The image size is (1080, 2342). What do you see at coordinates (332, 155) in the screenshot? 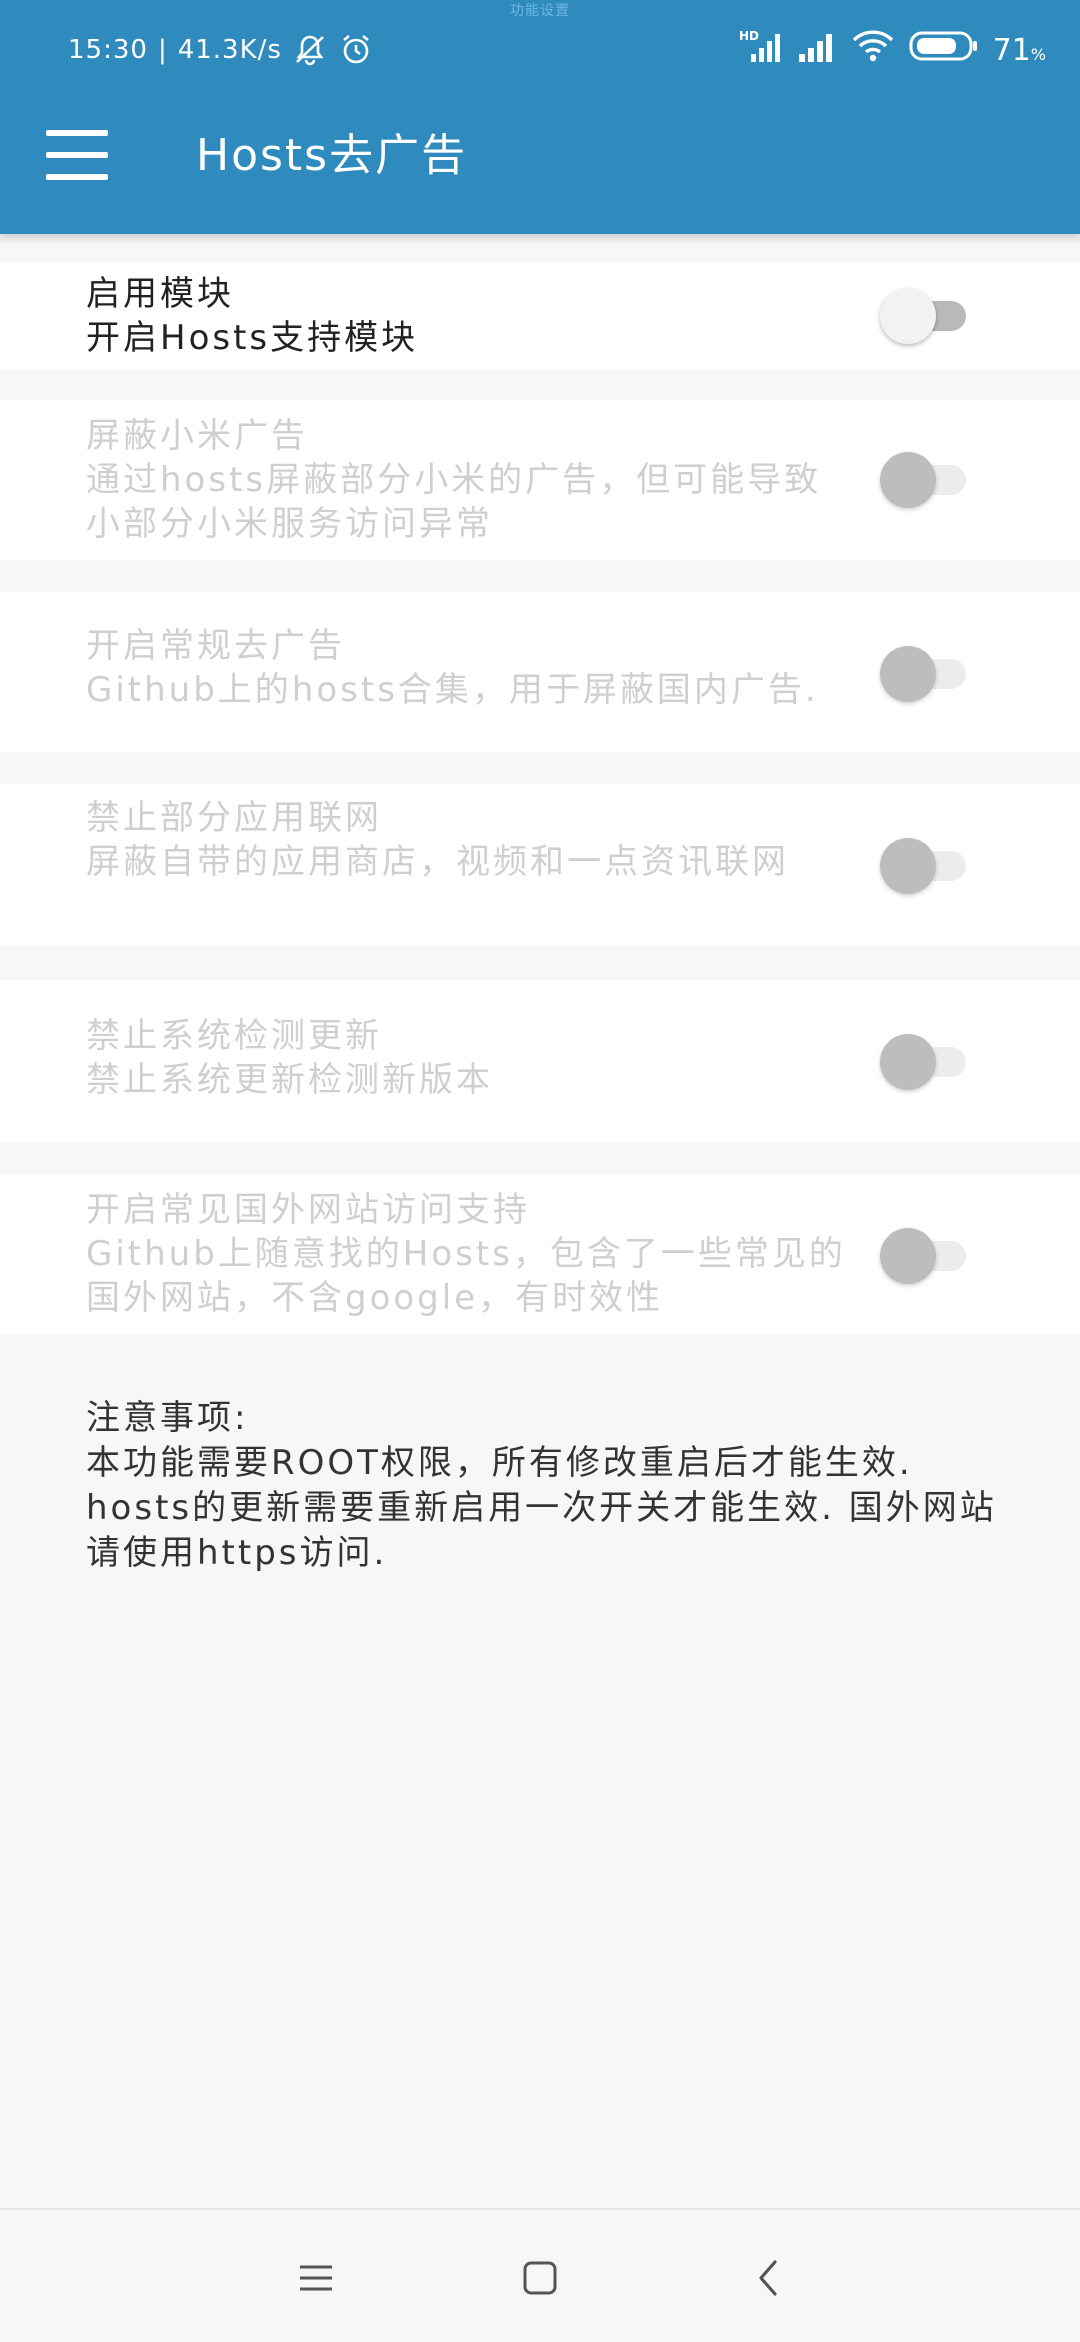
I see `app-title: Hosts去广告` at bounding box center [332, 155].